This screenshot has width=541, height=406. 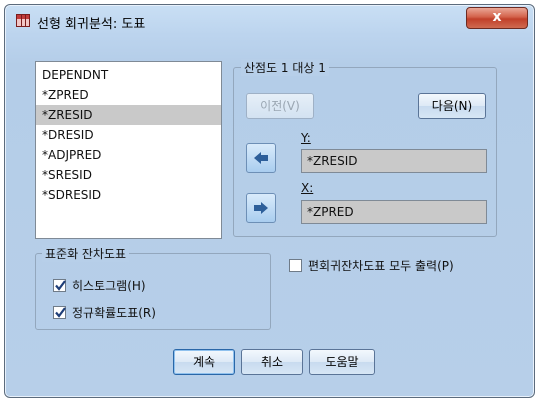 What do you see at coordinates (307, 188) in the screenshot?
I see `x-axis-label: X:` at bounding box center [307, 188].